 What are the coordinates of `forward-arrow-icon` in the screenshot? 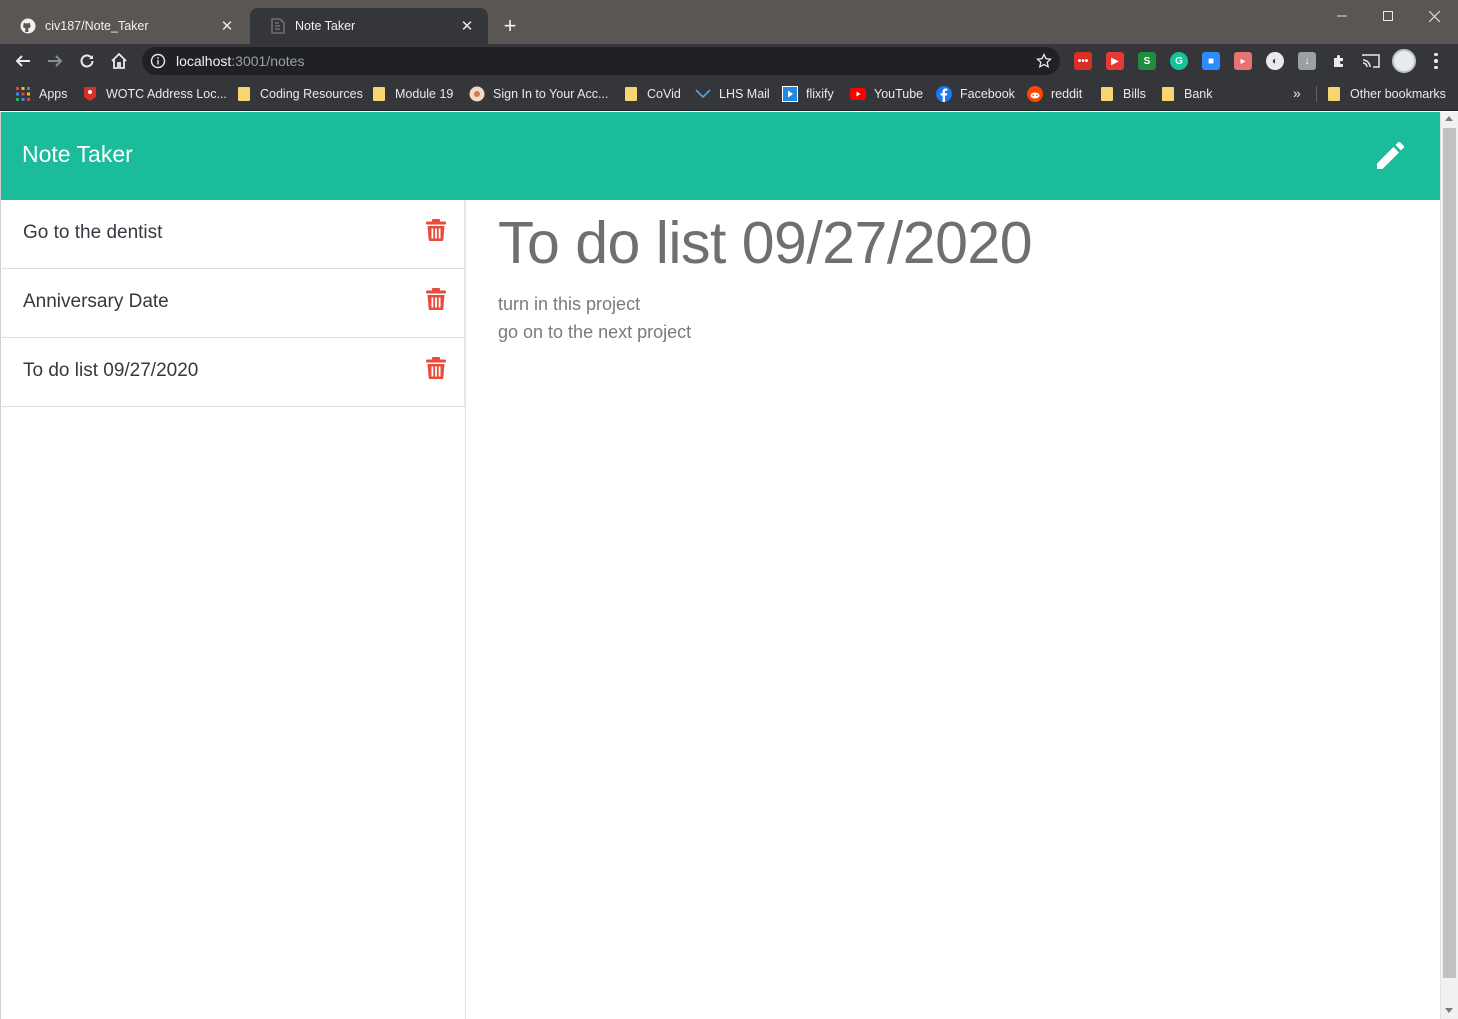 It's located at (55, 61).